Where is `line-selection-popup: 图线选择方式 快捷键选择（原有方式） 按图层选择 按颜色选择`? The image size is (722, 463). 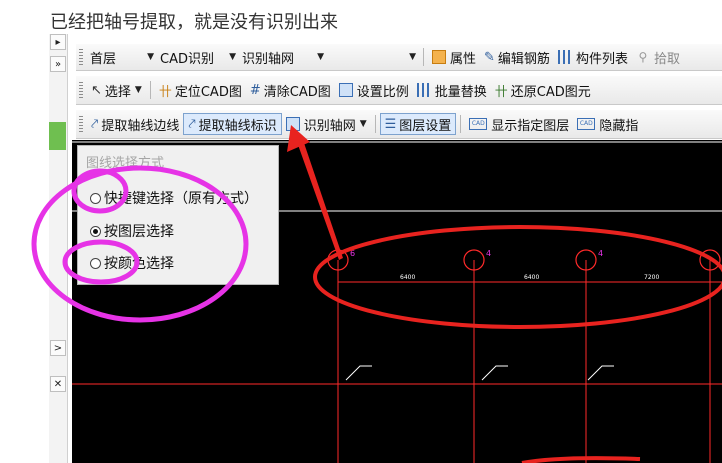 line-selection-popup: 图线选择方式 快捷键选择（原有方式） 按图层选择 按颜色选择 is located at coordinates (178, 215).